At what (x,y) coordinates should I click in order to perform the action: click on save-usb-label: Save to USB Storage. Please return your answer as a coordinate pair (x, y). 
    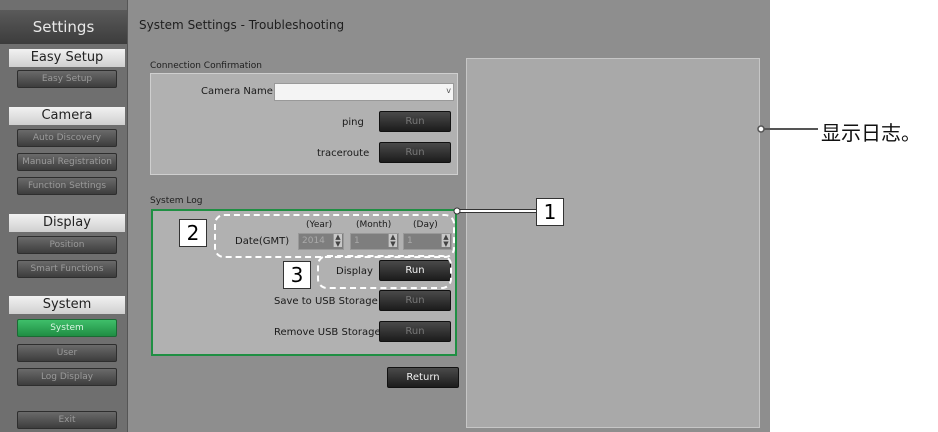
    Looking at the image, I should click on (326, 301).